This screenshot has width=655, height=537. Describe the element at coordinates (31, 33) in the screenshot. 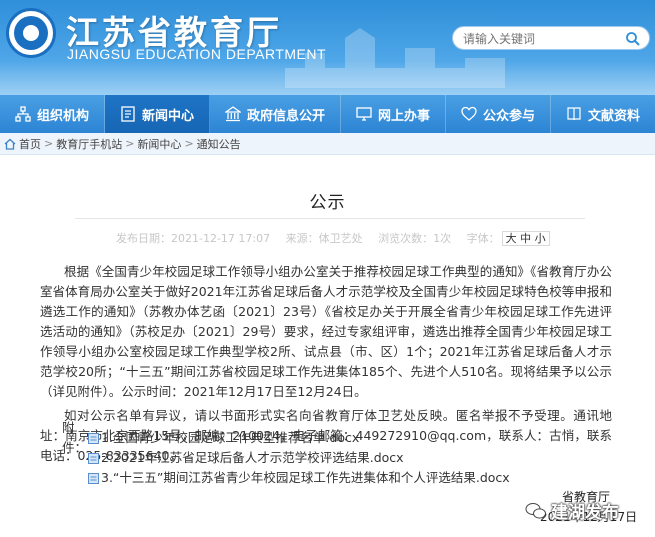

I see `site-logo` at that location.